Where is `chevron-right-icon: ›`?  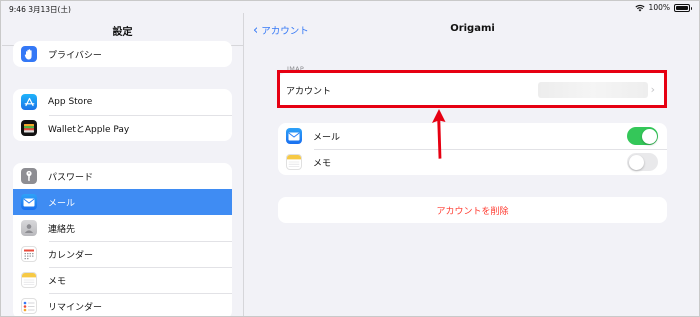 chevron-right-icon: › is located at coordinates (652, 89).